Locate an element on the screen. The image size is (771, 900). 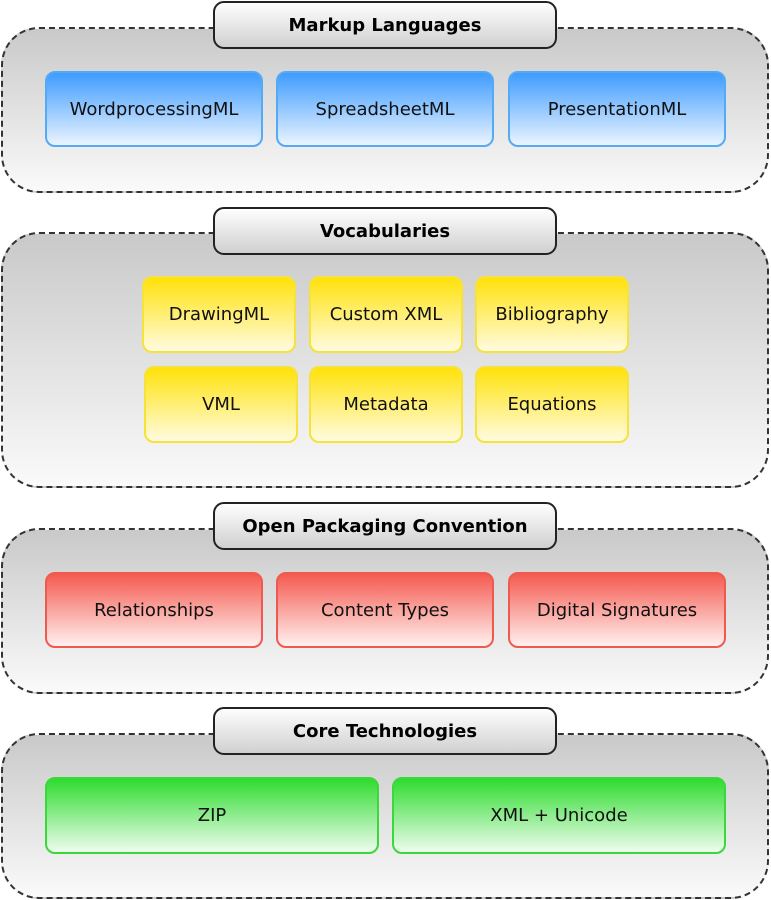
item-content-types: Content Types is located at coordinates (385, 610).